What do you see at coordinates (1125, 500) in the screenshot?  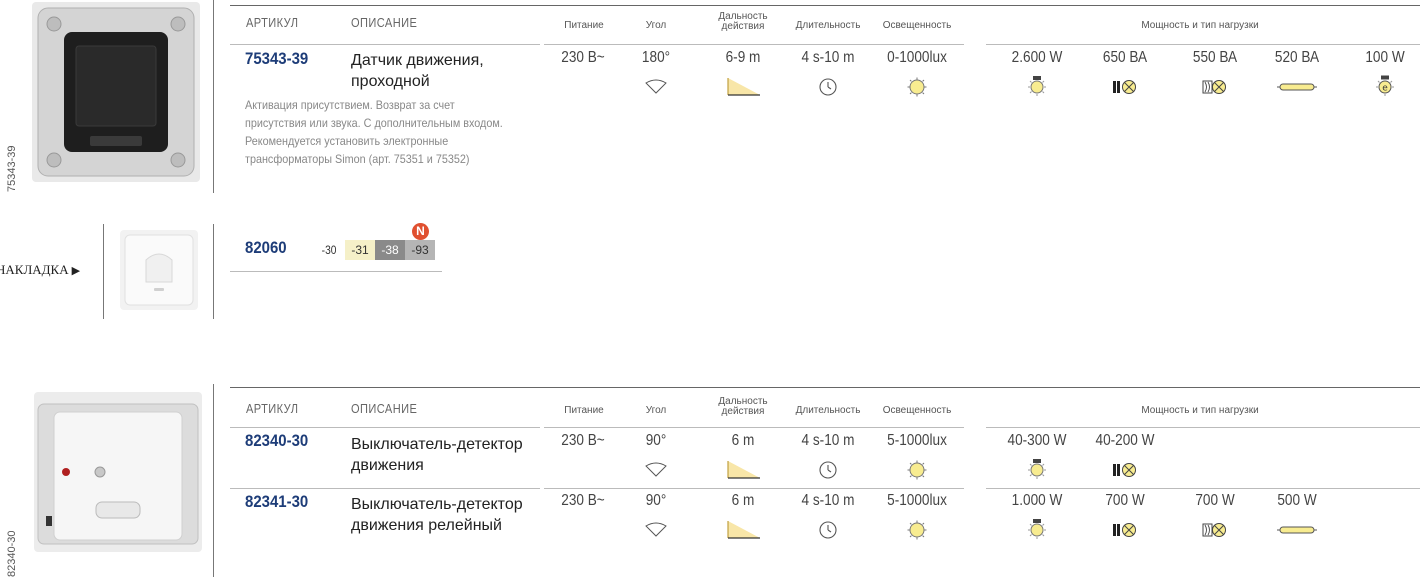 I see `load-transformer: 700 W` at bounding box center [1125, 500].